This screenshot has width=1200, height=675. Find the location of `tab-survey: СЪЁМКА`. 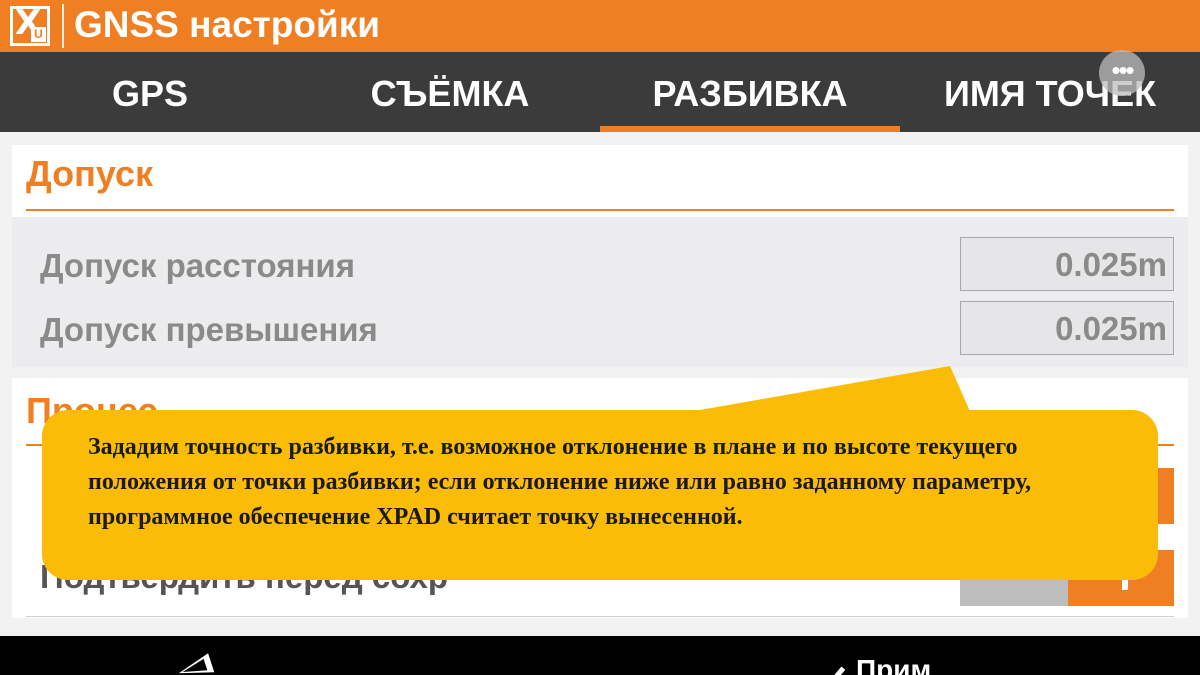

tab-survey: СЪЁМКА is located at coordinates (450, 92).